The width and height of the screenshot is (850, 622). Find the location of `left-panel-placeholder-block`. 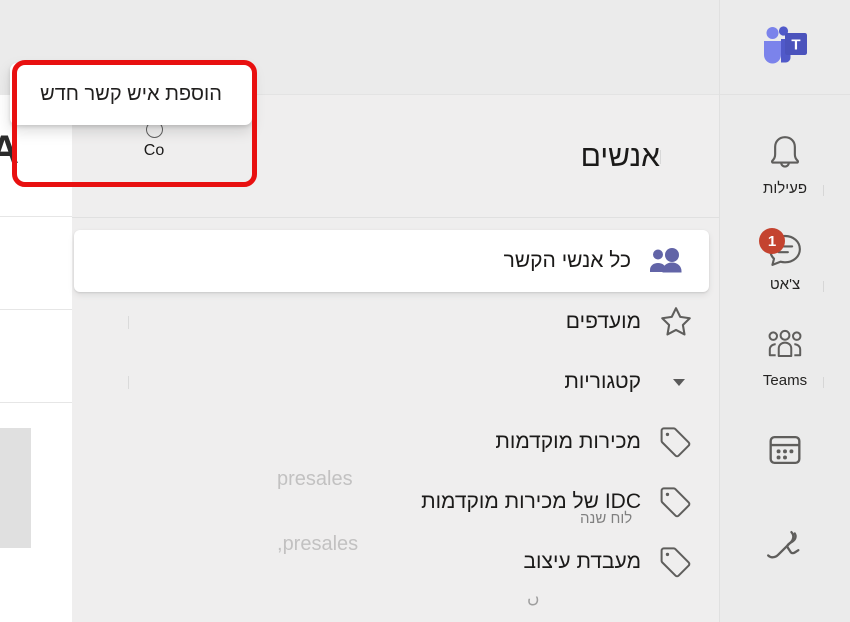

left-panel-placeholder-block is located at coordinates (15, 488).